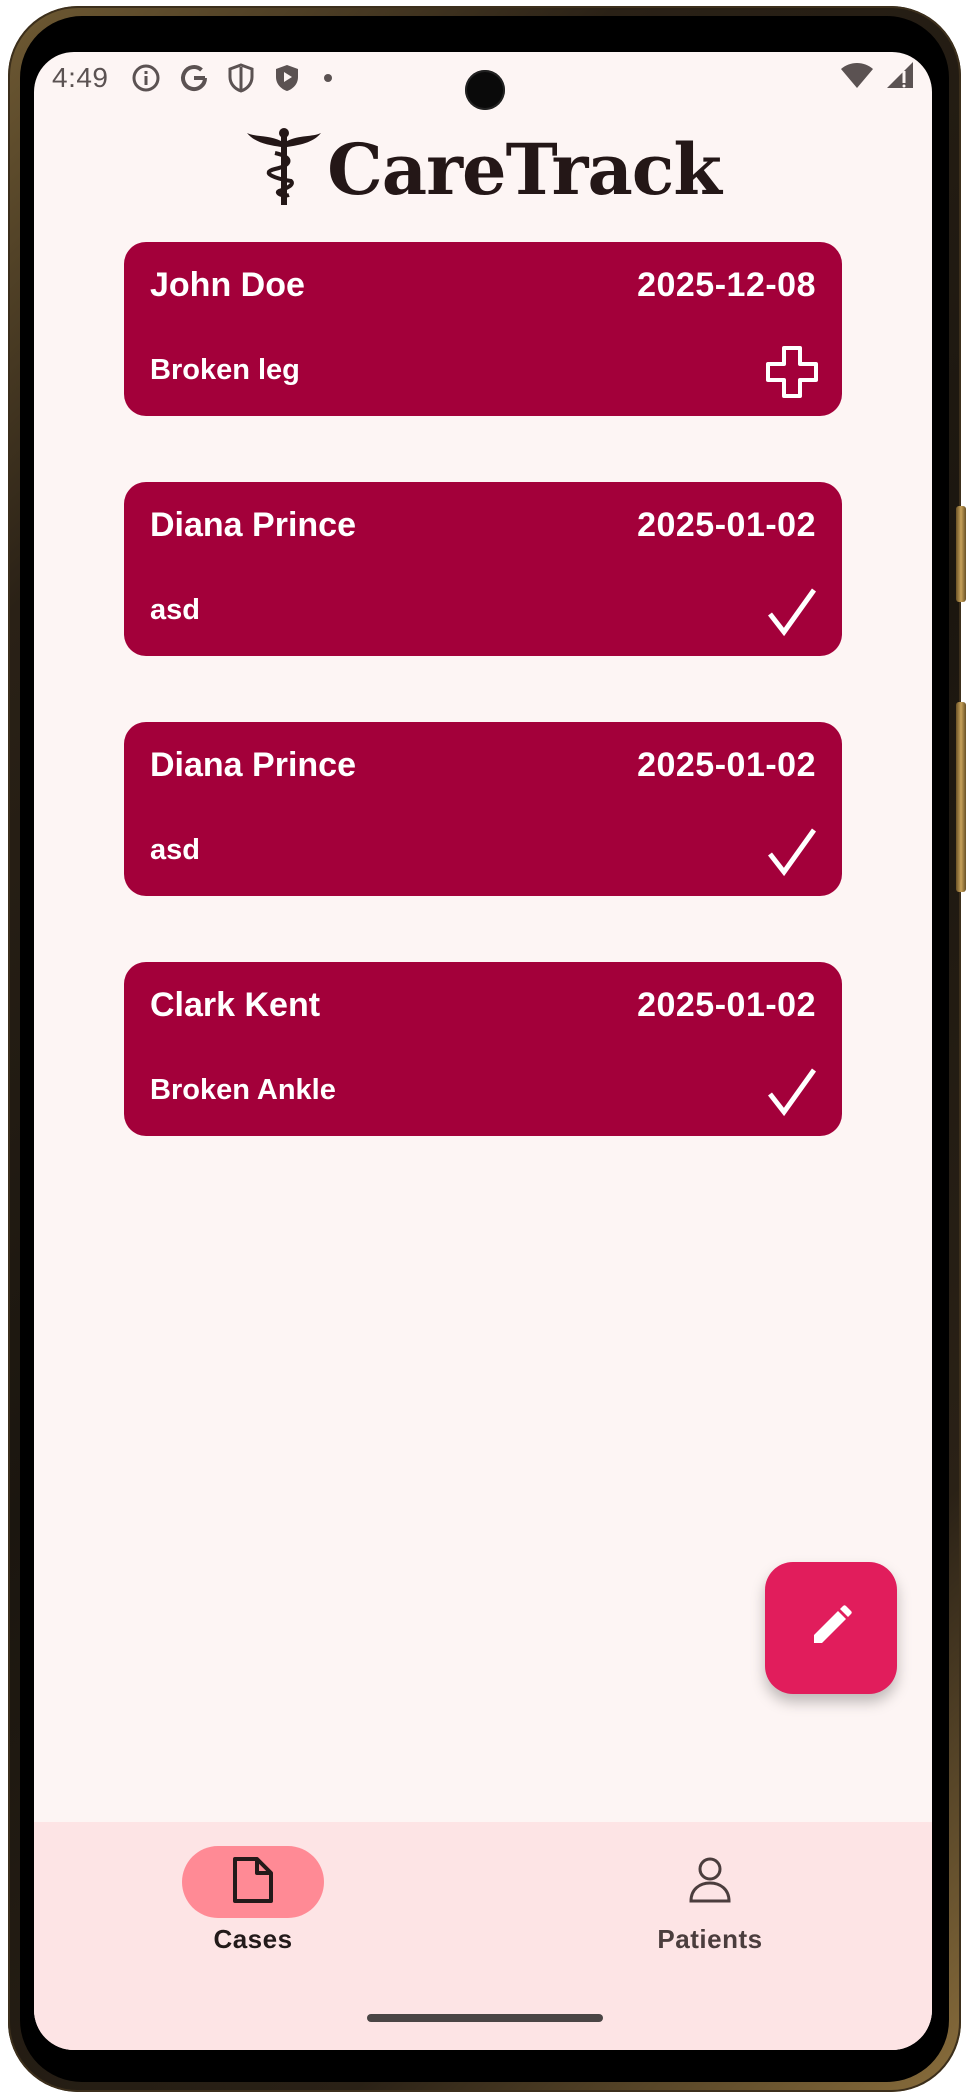 Image resolution: width=978 pixels, height=2100 pixels. What do you see at coordinates (524, 169) in the screenshot?
I see `app-title: CareTrack` at bounding box center [524, 169].